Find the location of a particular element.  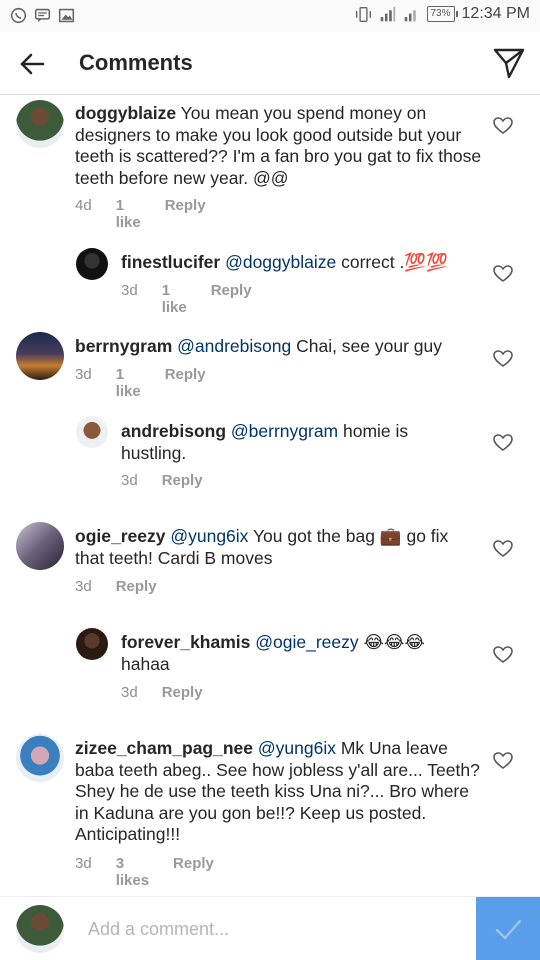

comment-input is located at coordinates (273, 929).